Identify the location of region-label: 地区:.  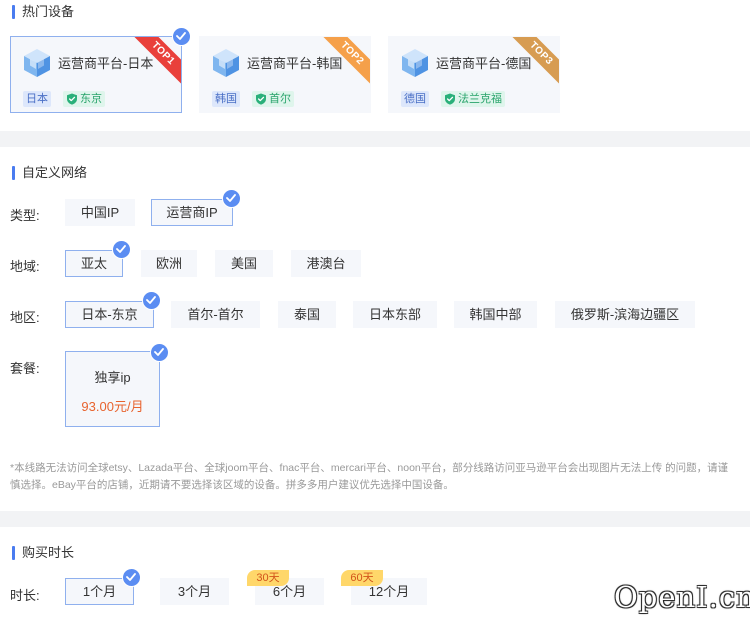
(25, 317).